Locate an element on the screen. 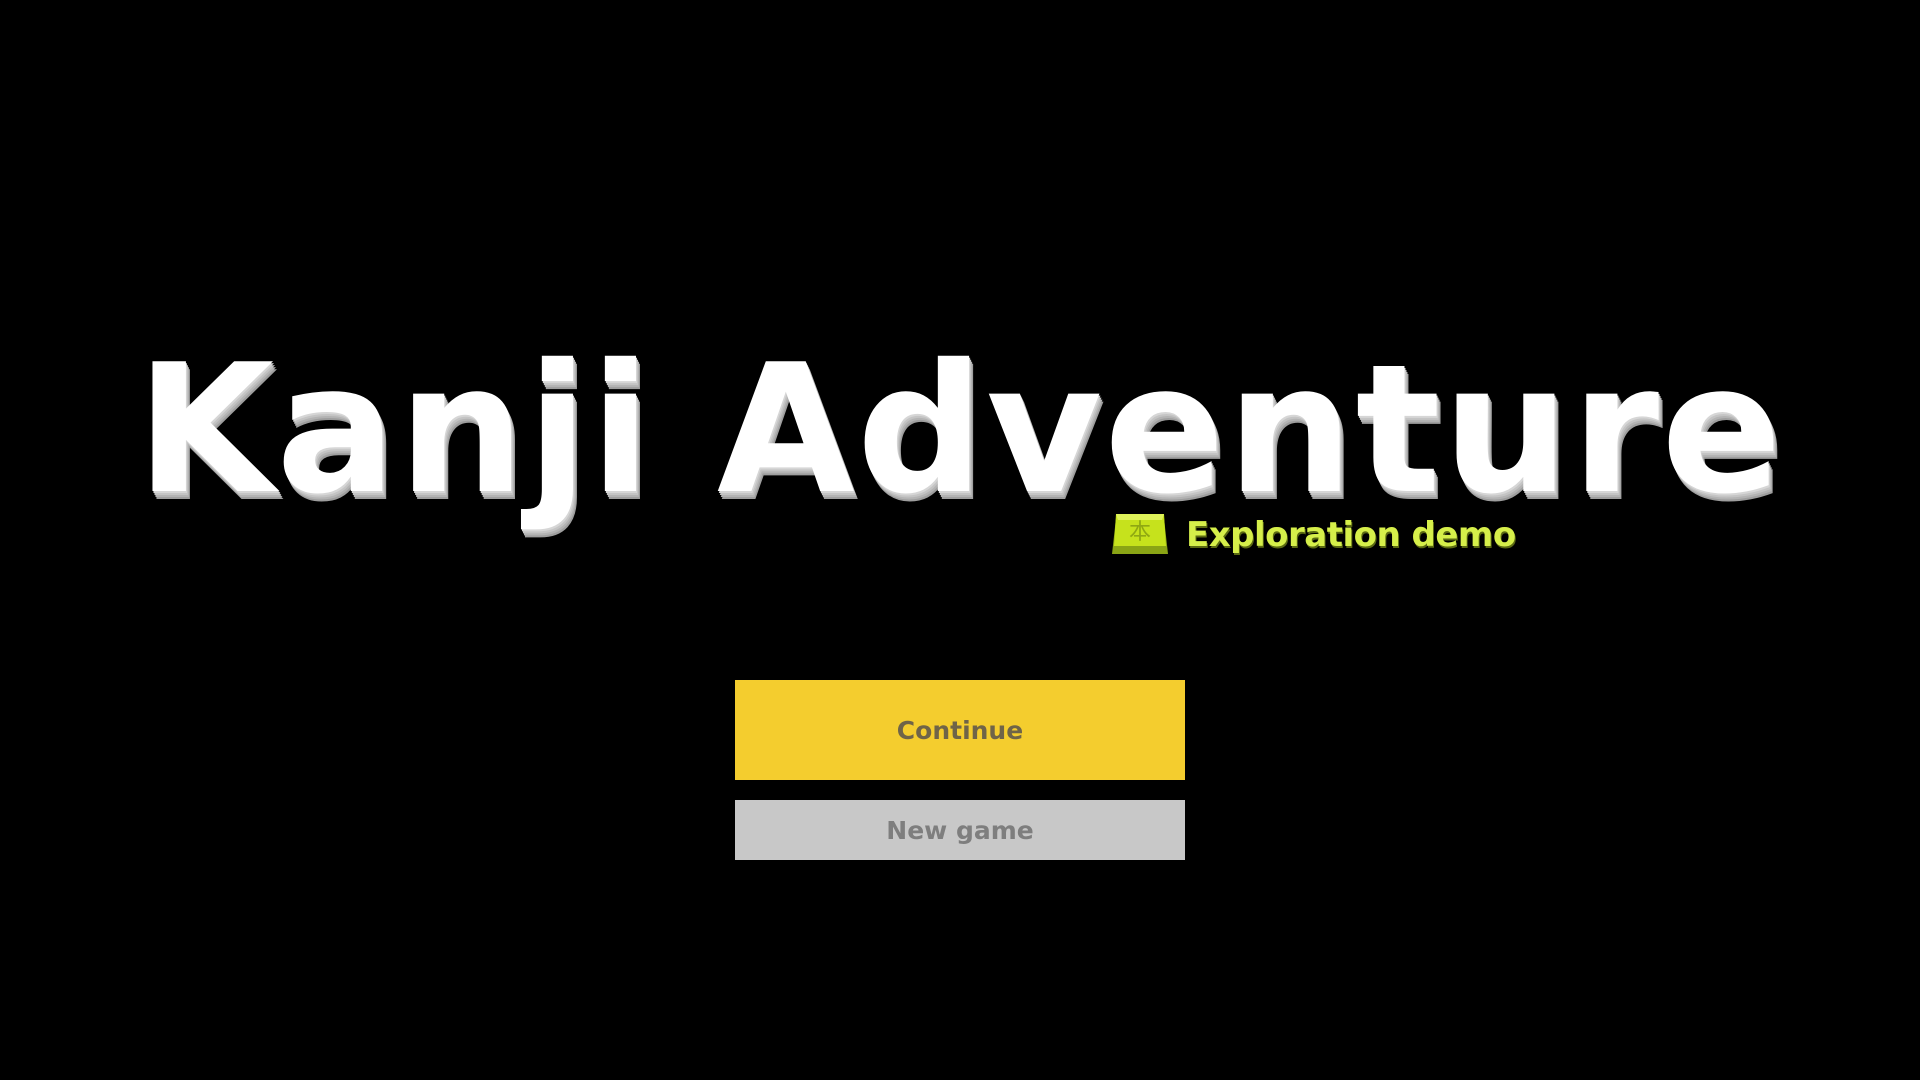 This screenshot has width=1920, height=1080. main-menu: Continue New game is located at coordinates (960, 770).